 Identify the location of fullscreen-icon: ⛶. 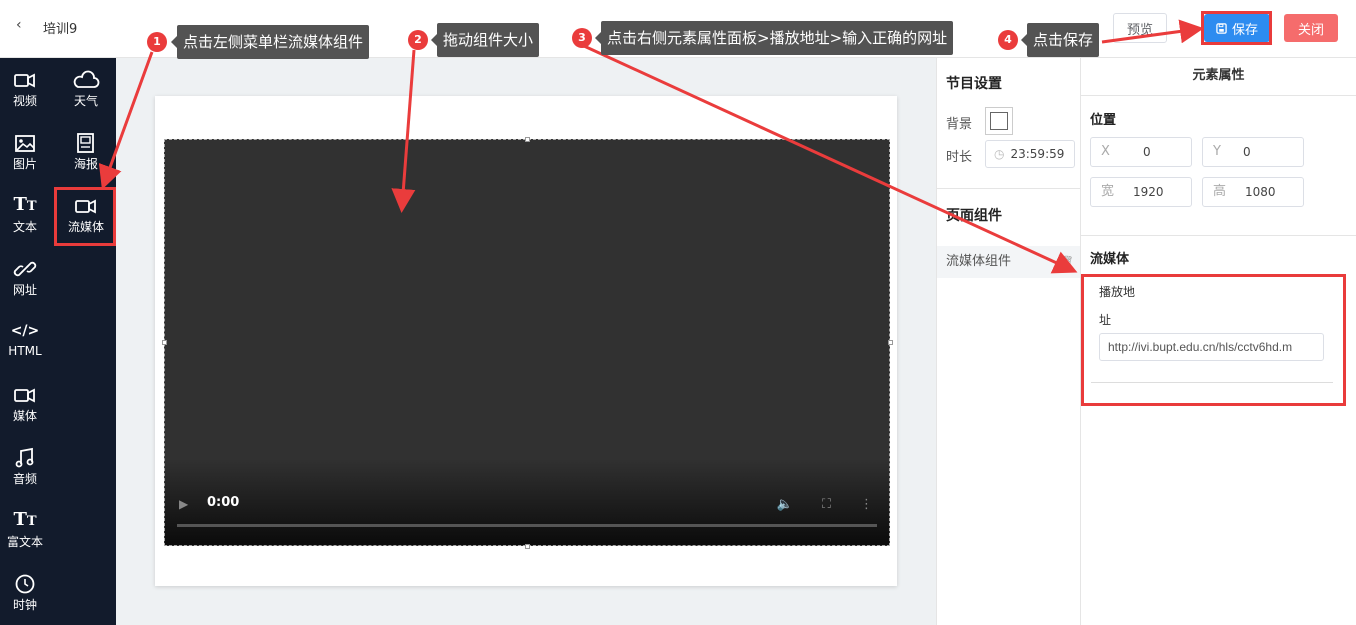
(826, 504).